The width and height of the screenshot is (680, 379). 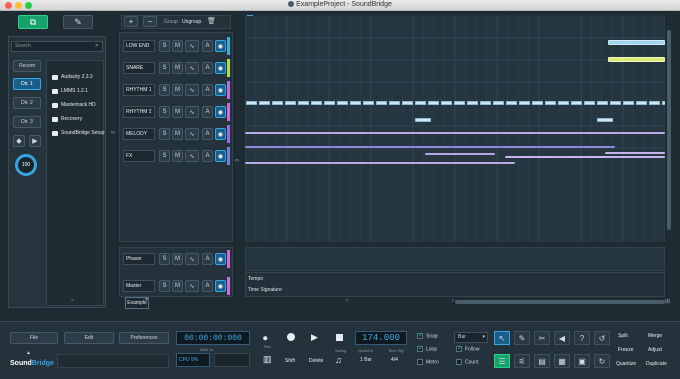 What do you see at coordinates (78, 22) in the screenshot?
I see `plugins-toggle-button: ✎` at bounding box center [78, 22].